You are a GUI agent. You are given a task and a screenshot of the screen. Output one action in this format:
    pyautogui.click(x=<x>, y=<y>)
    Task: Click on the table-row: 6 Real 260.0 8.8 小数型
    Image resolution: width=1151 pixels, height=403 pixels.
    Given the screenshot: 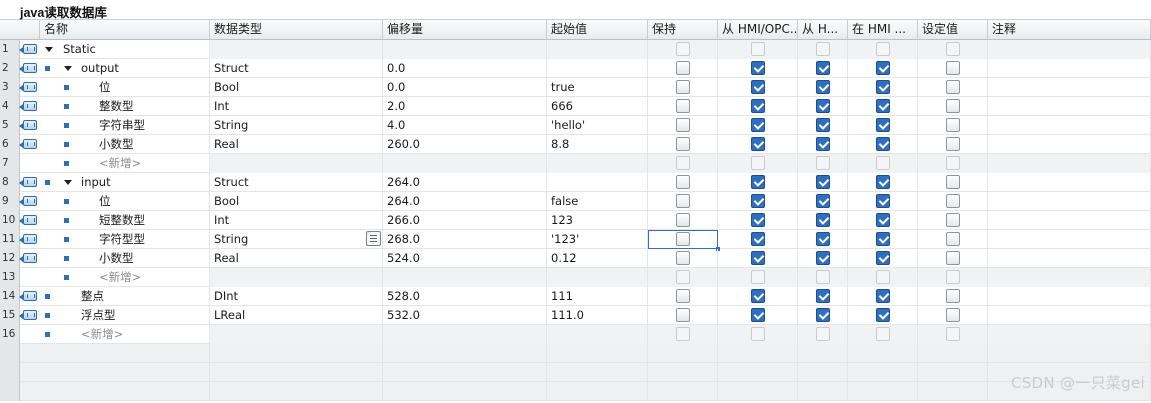 What is the action you would take?
    pyautogui.click(x=575, y=144)
    